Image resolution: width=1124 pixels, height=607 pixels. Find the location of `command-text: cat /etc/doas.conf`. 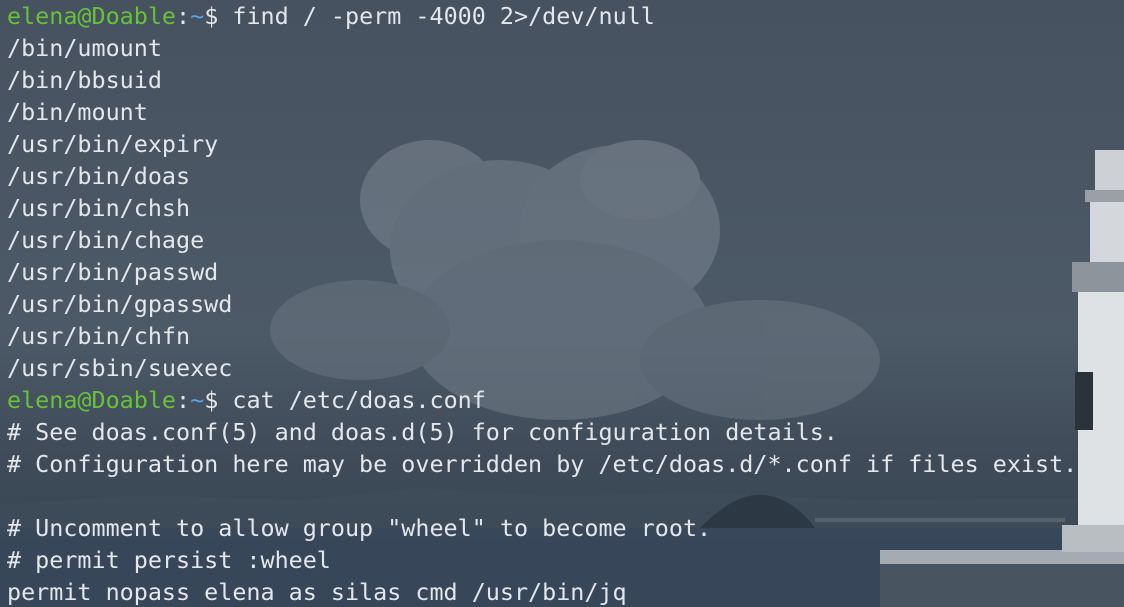

command-text: cat /etc/doas.conf is located at coordinates (359, 400).